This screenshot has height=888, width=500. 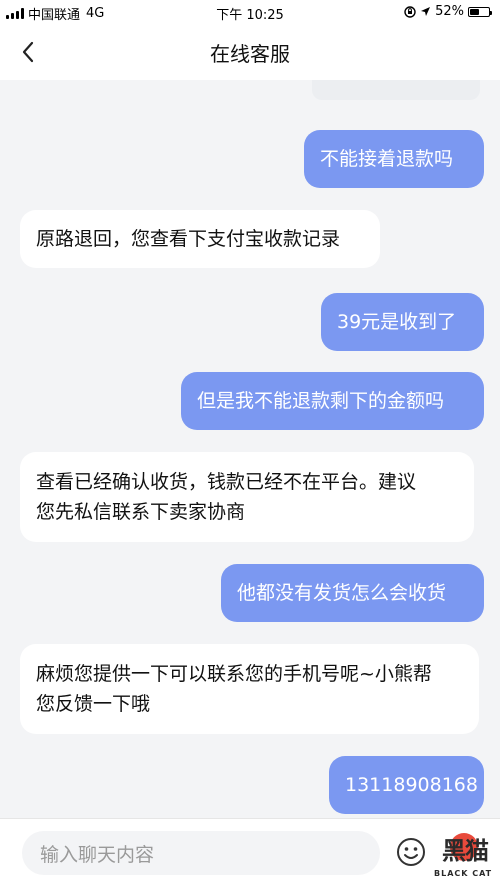 I want to click on status-bar: 中国联通 4G 下午 10:25 52%, so click(x=250, y=12).